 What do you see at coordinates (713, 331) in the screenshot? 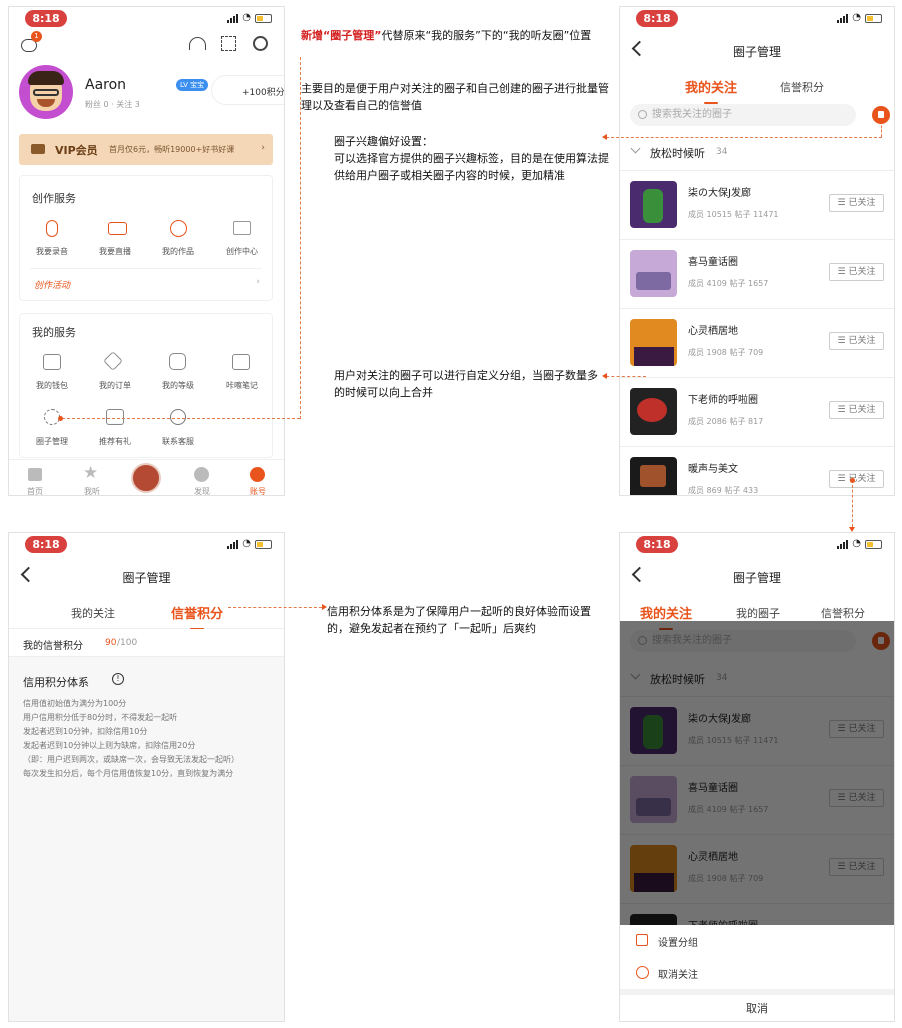
I see `circle-name: 心灵栖居地` at bounding box center [713, 331].